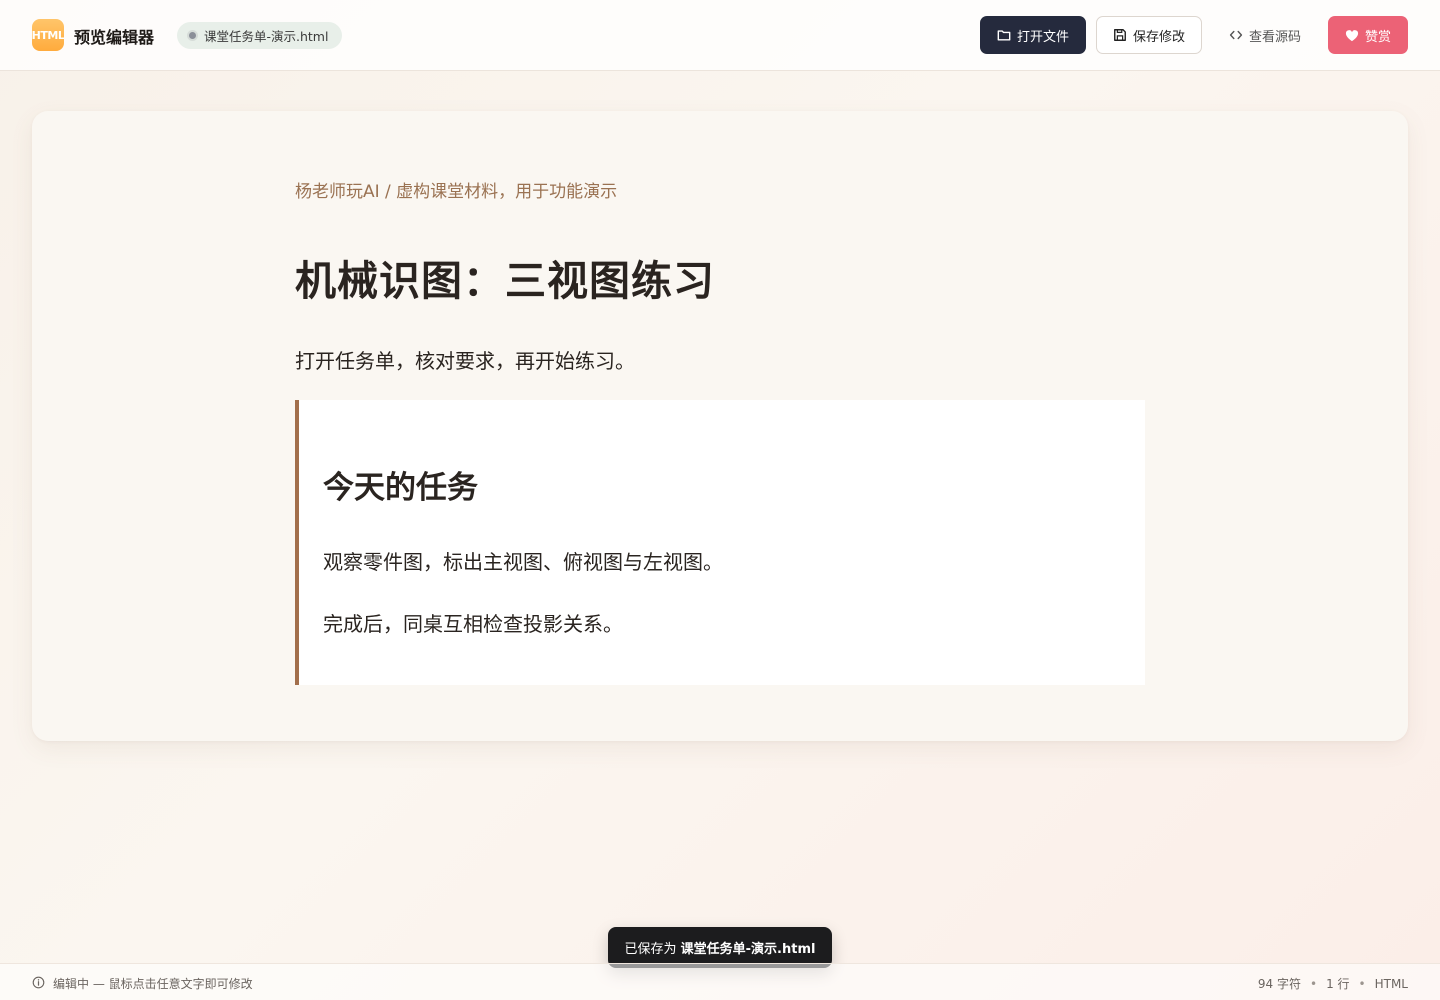 The width and height of the screenshot is (1440, 1000). What do you see at coordinates (473, 622) in the screenshot?
I see `task-line-2: 完成后，同桌互相检查投影关系。` at bounding box center [473, 622].